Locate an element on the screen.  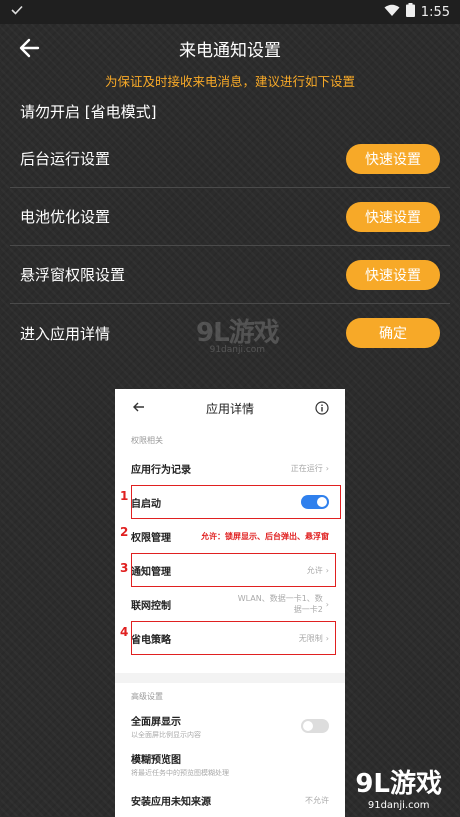
row-floating-window: 悬浮窗权限设置 快速设置 is located at coordinates (230, 275).